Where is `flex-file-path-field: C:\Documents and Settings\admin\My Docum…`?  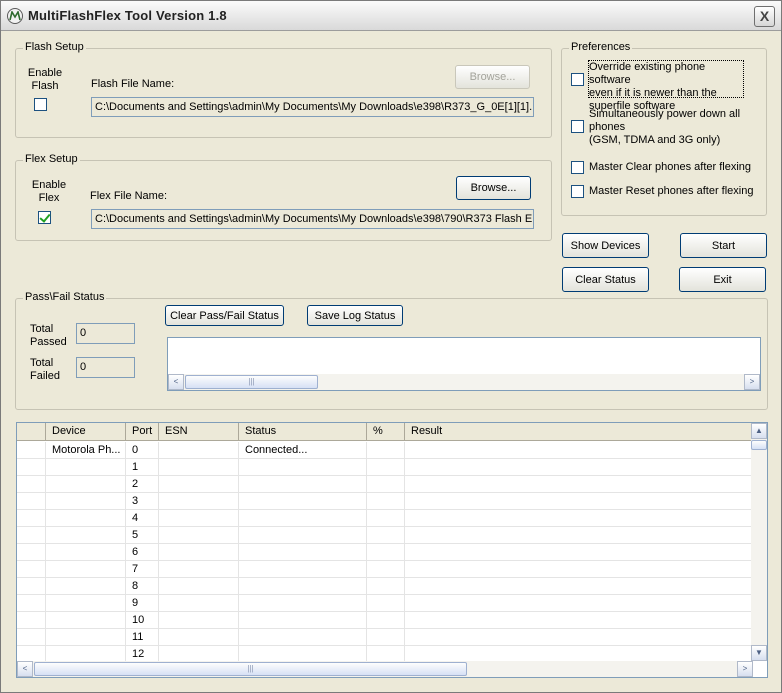
flex-file-path-field: C:\Documents and Settings\admin\My Docum… is located at coordinates (312, 219).